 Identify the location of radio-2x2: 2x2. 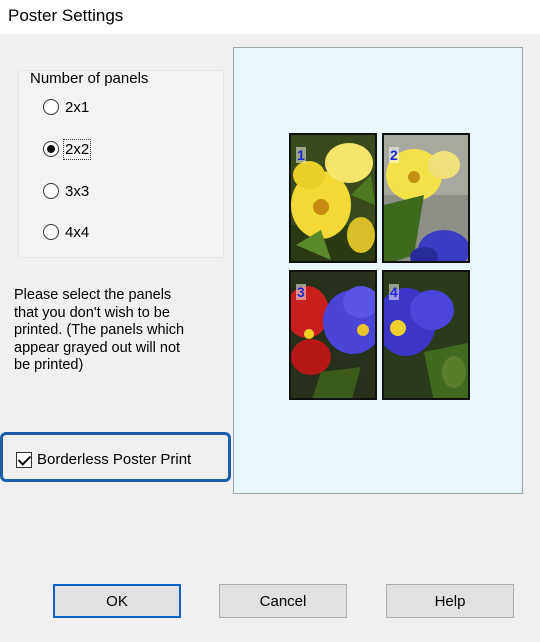
(67, 149).